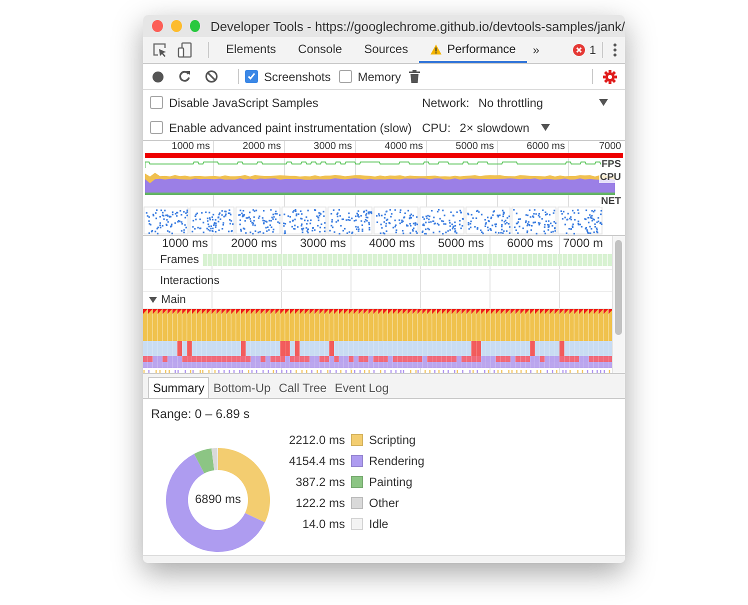 Image resolution: width=748 pixels, height=605 pixels. I want to click on record-icon, so click(158, 76).